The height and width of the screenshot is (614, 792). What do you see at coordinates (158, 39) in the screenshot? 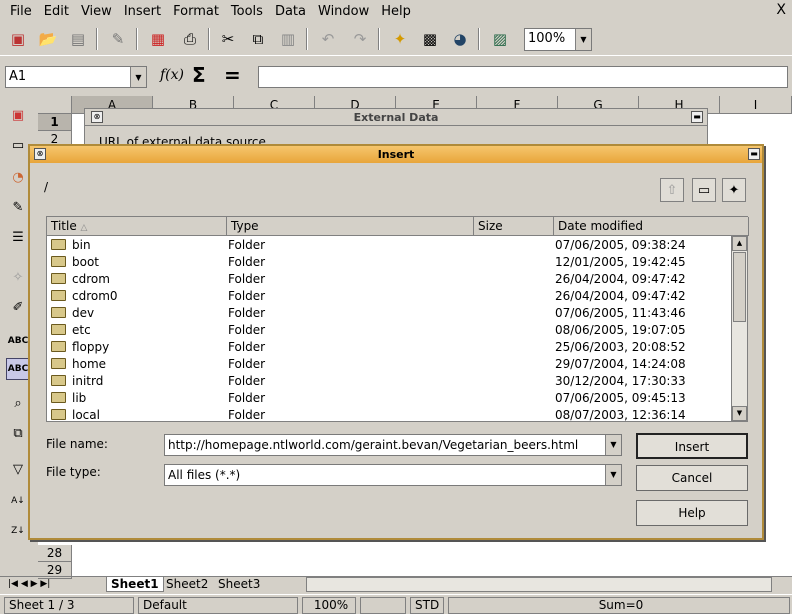
I see `export-pdf-icon: ▦` at bounding box center [158, 39].